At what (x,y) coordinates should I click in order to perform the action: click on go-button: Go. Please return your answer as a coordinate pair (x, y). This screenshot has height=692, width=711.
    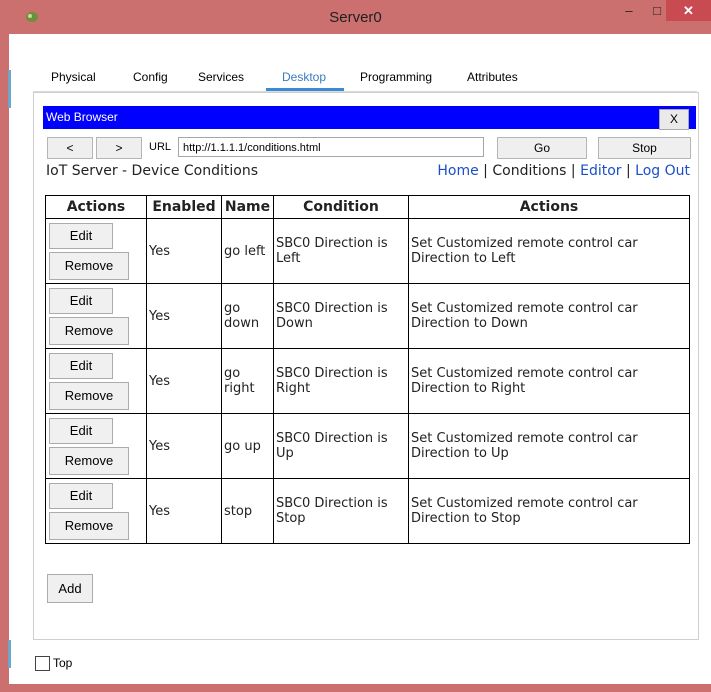
    Looking at the image, I should click on (542, 148).